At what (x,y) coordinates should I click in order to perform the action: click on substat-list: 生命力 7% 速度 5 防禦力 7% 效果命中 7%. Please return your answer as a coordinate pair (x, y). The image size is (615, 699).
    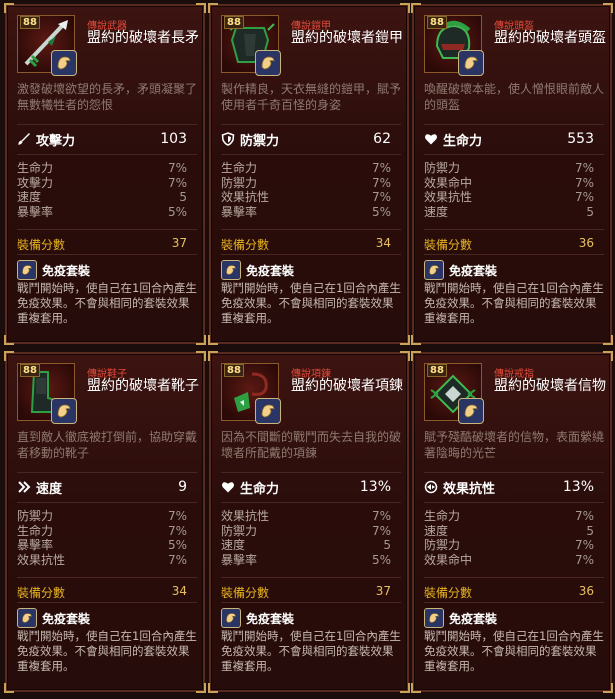
    Looking at the image, I should click on (509, 538).